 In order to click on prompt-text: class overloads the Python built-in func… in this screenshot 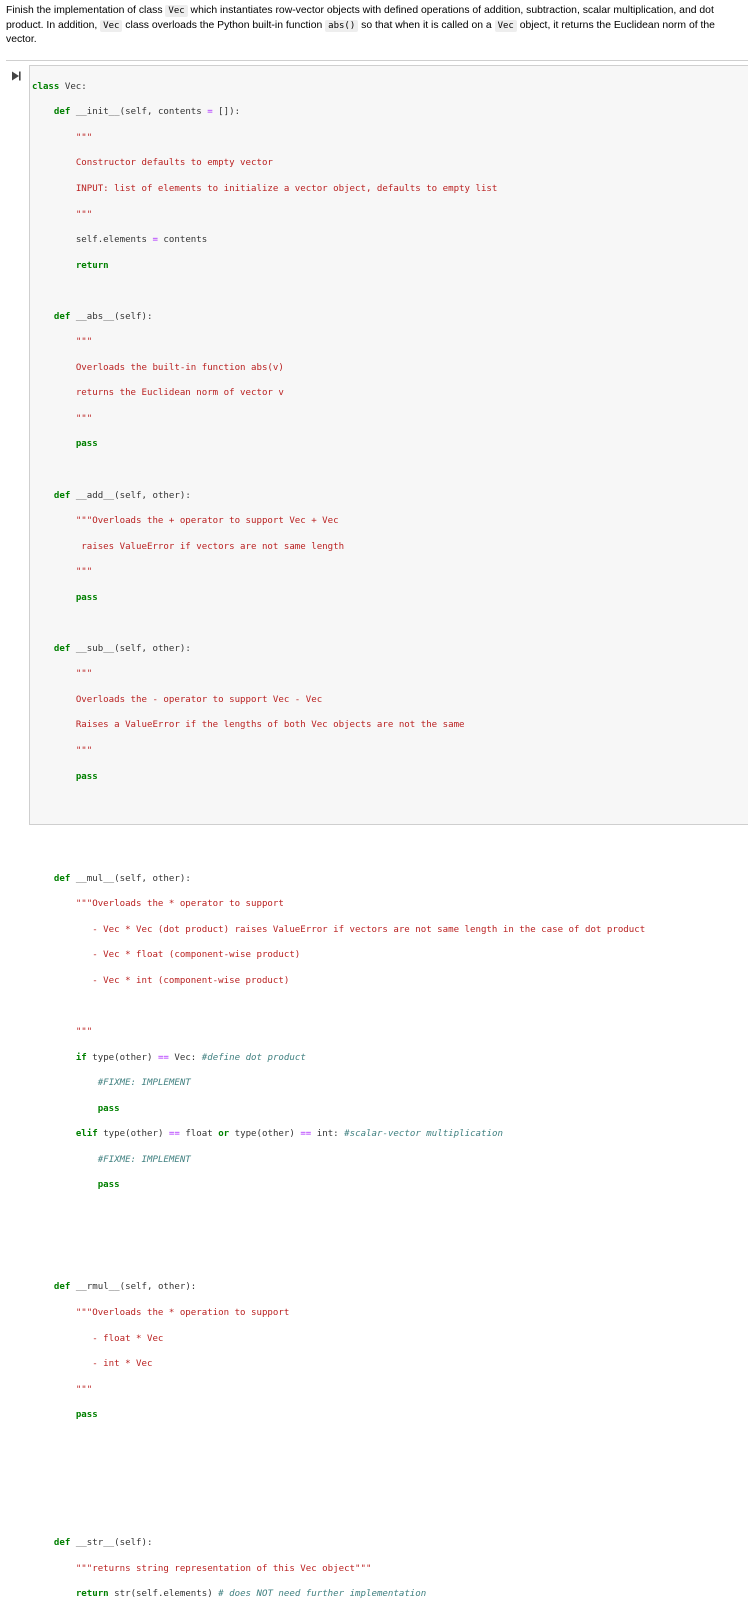, I will do `click(224, 25)`.